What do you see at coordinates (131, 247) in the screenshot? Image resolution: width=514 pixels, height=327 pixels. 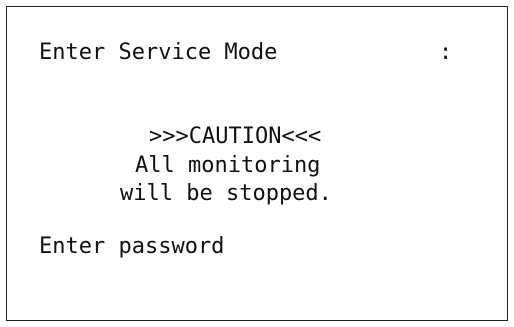 I see `password-prompt: Enter password` at bounding box center [131, 247].